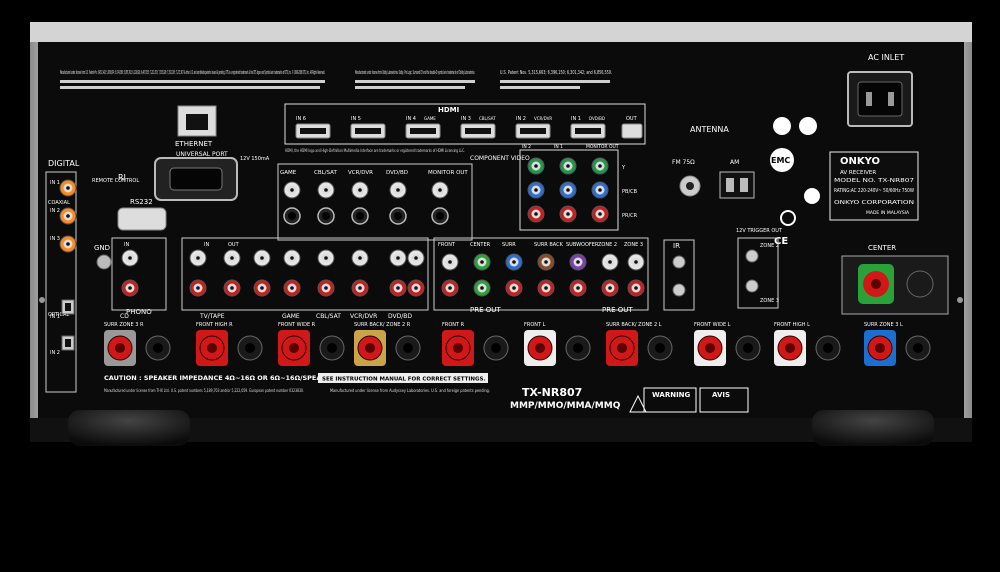 This screenshot has height=572, width=1000. I want to click on optical-input-label: IN 2, so click(55, 353).